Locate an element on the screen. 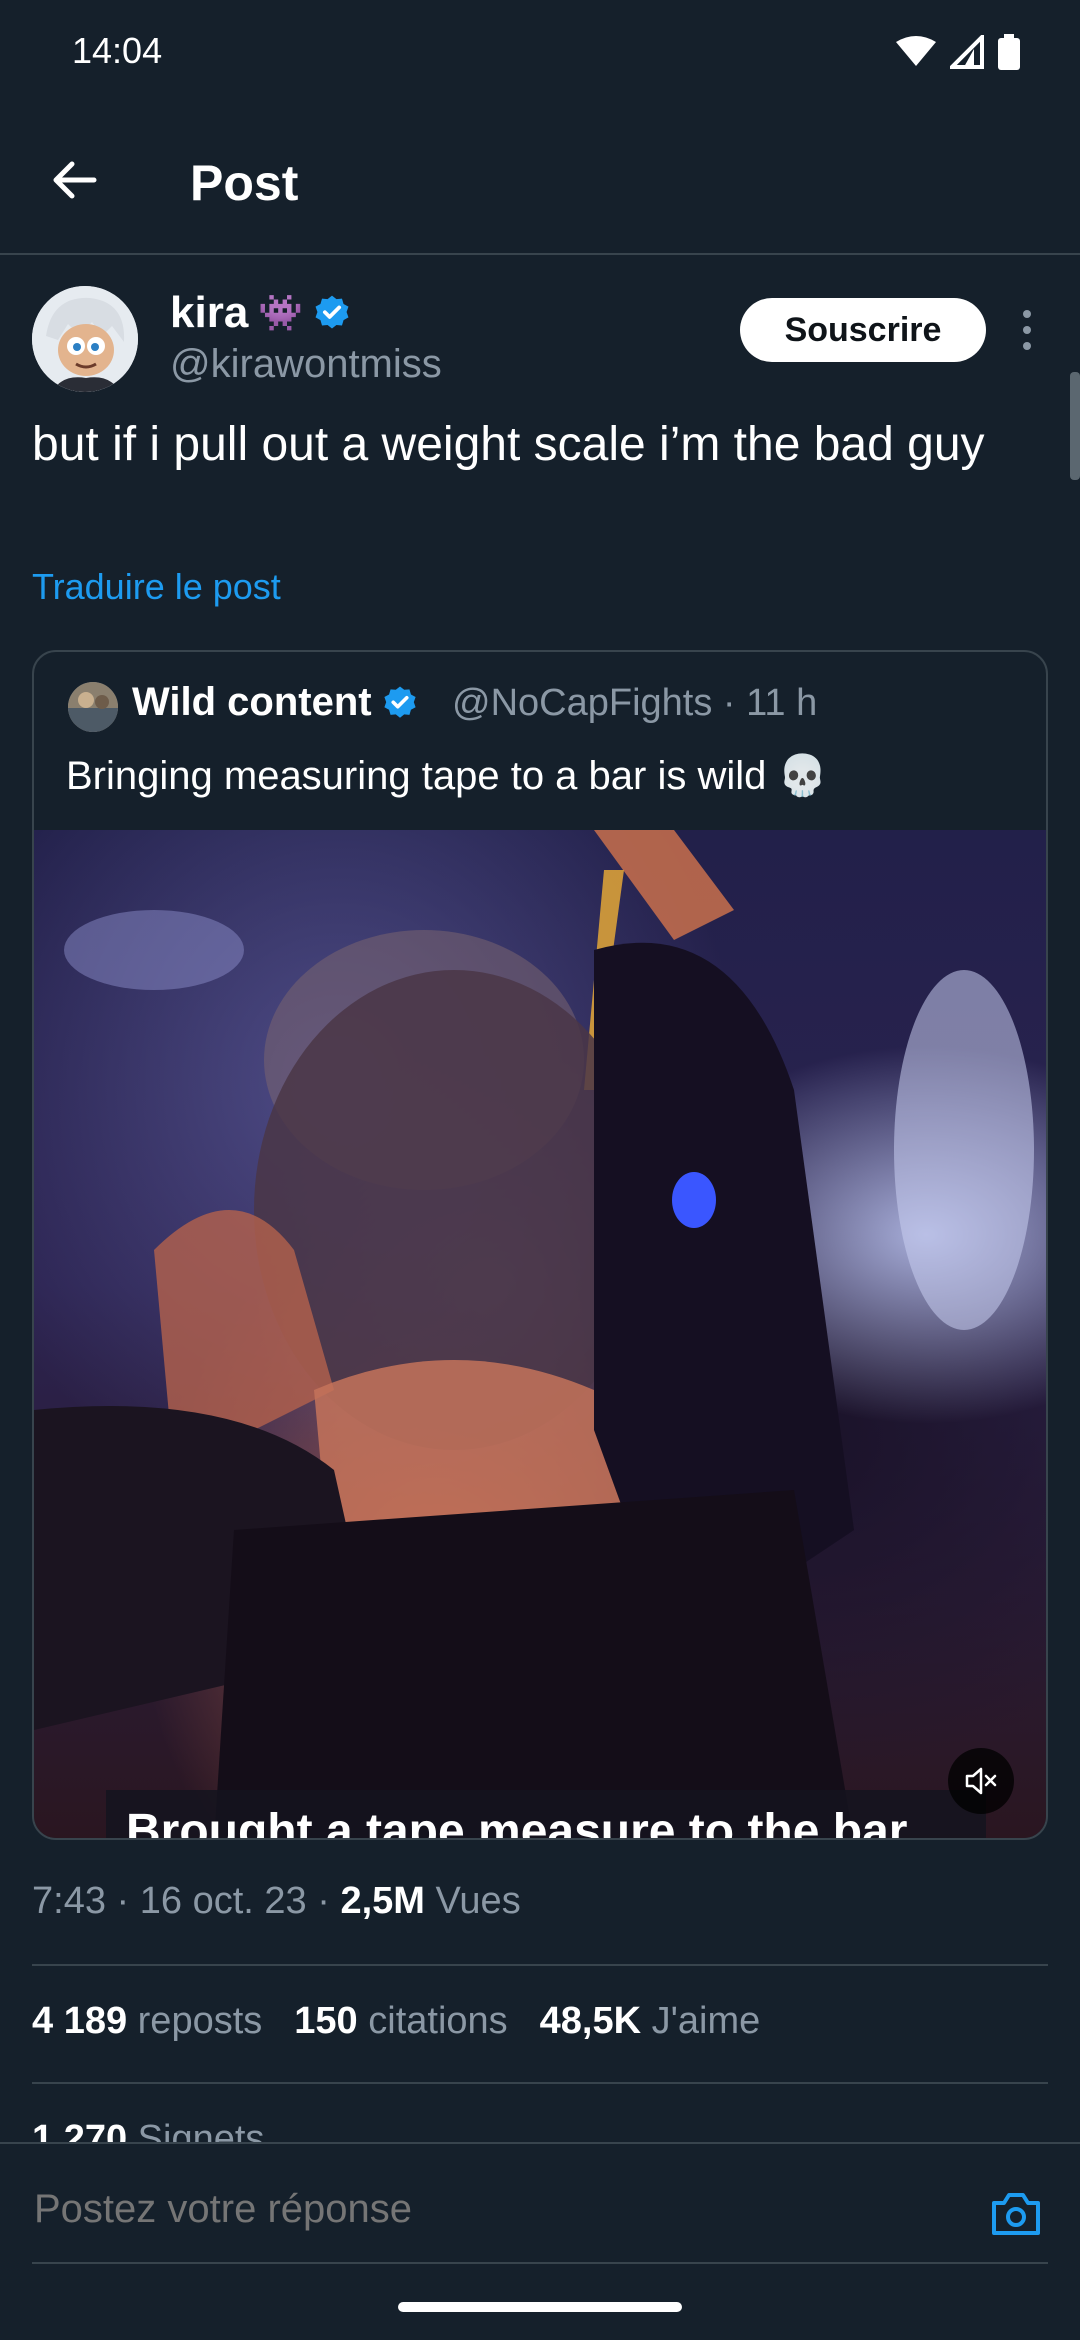  quotes-count: 150 is located at coordinates (326, 2021).